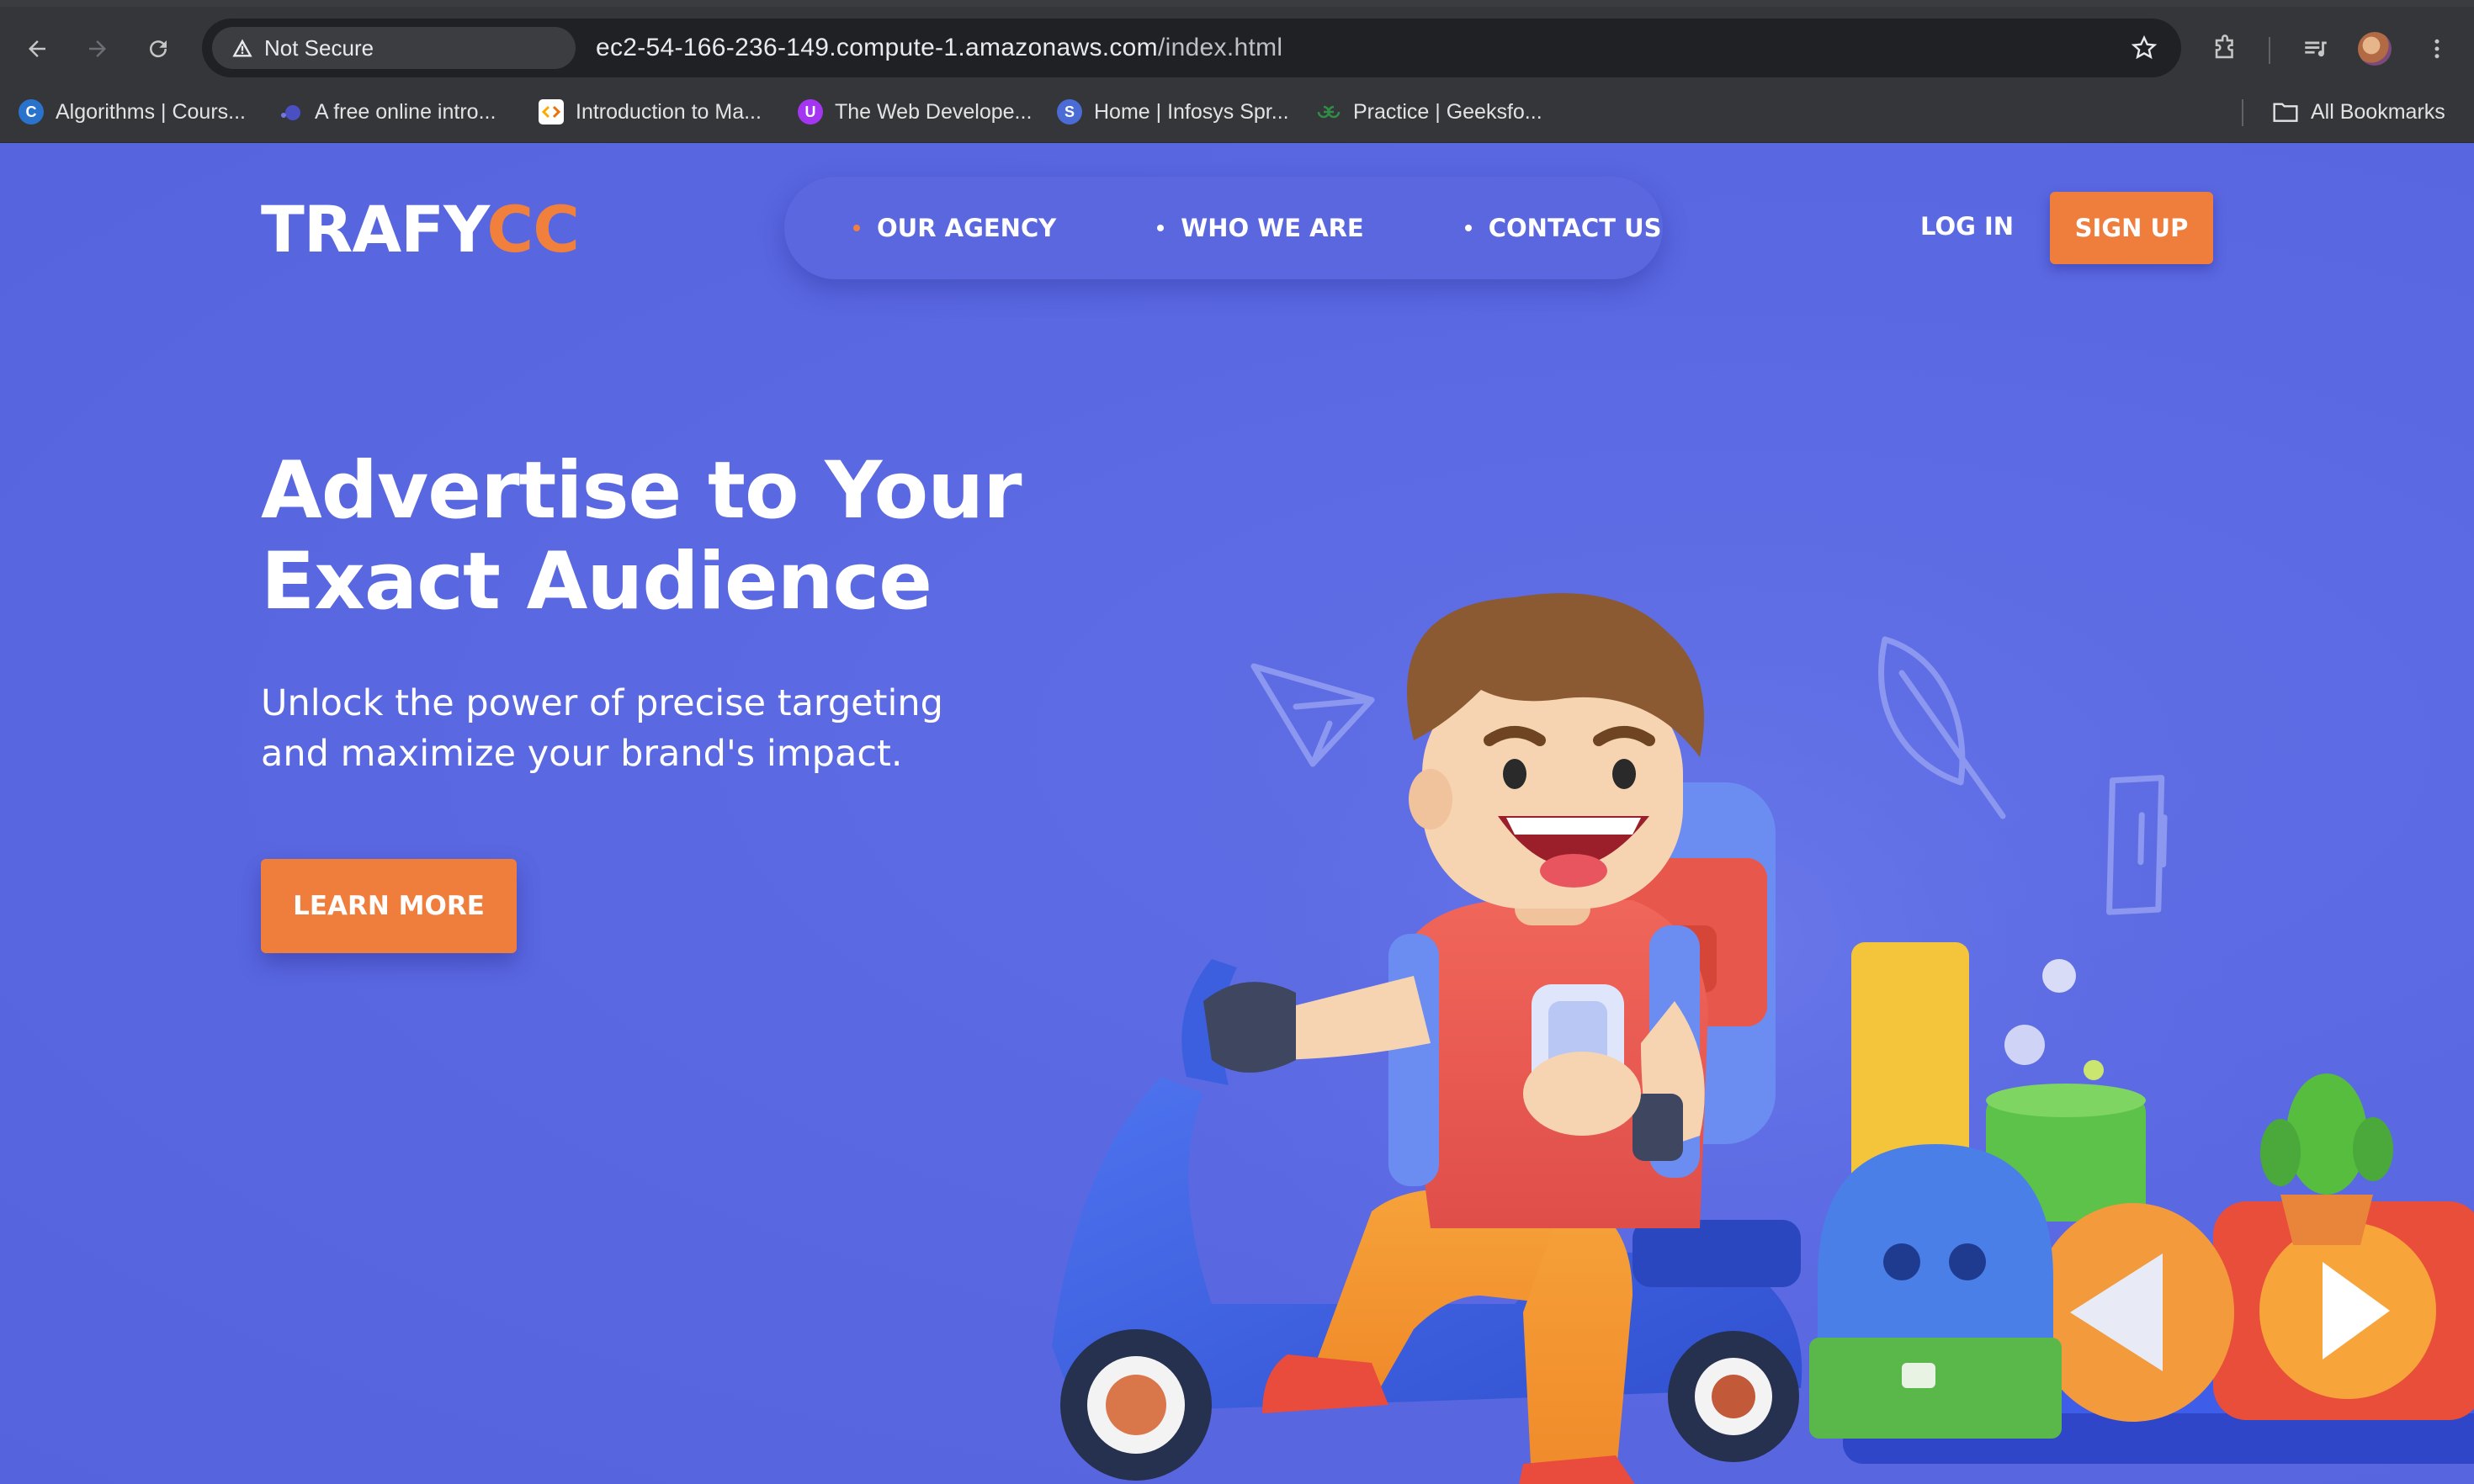 The height and width of the screenshot is (1484, 2474). I want to click on hero-title-line1: Advertise to Your, so click(641, 491).